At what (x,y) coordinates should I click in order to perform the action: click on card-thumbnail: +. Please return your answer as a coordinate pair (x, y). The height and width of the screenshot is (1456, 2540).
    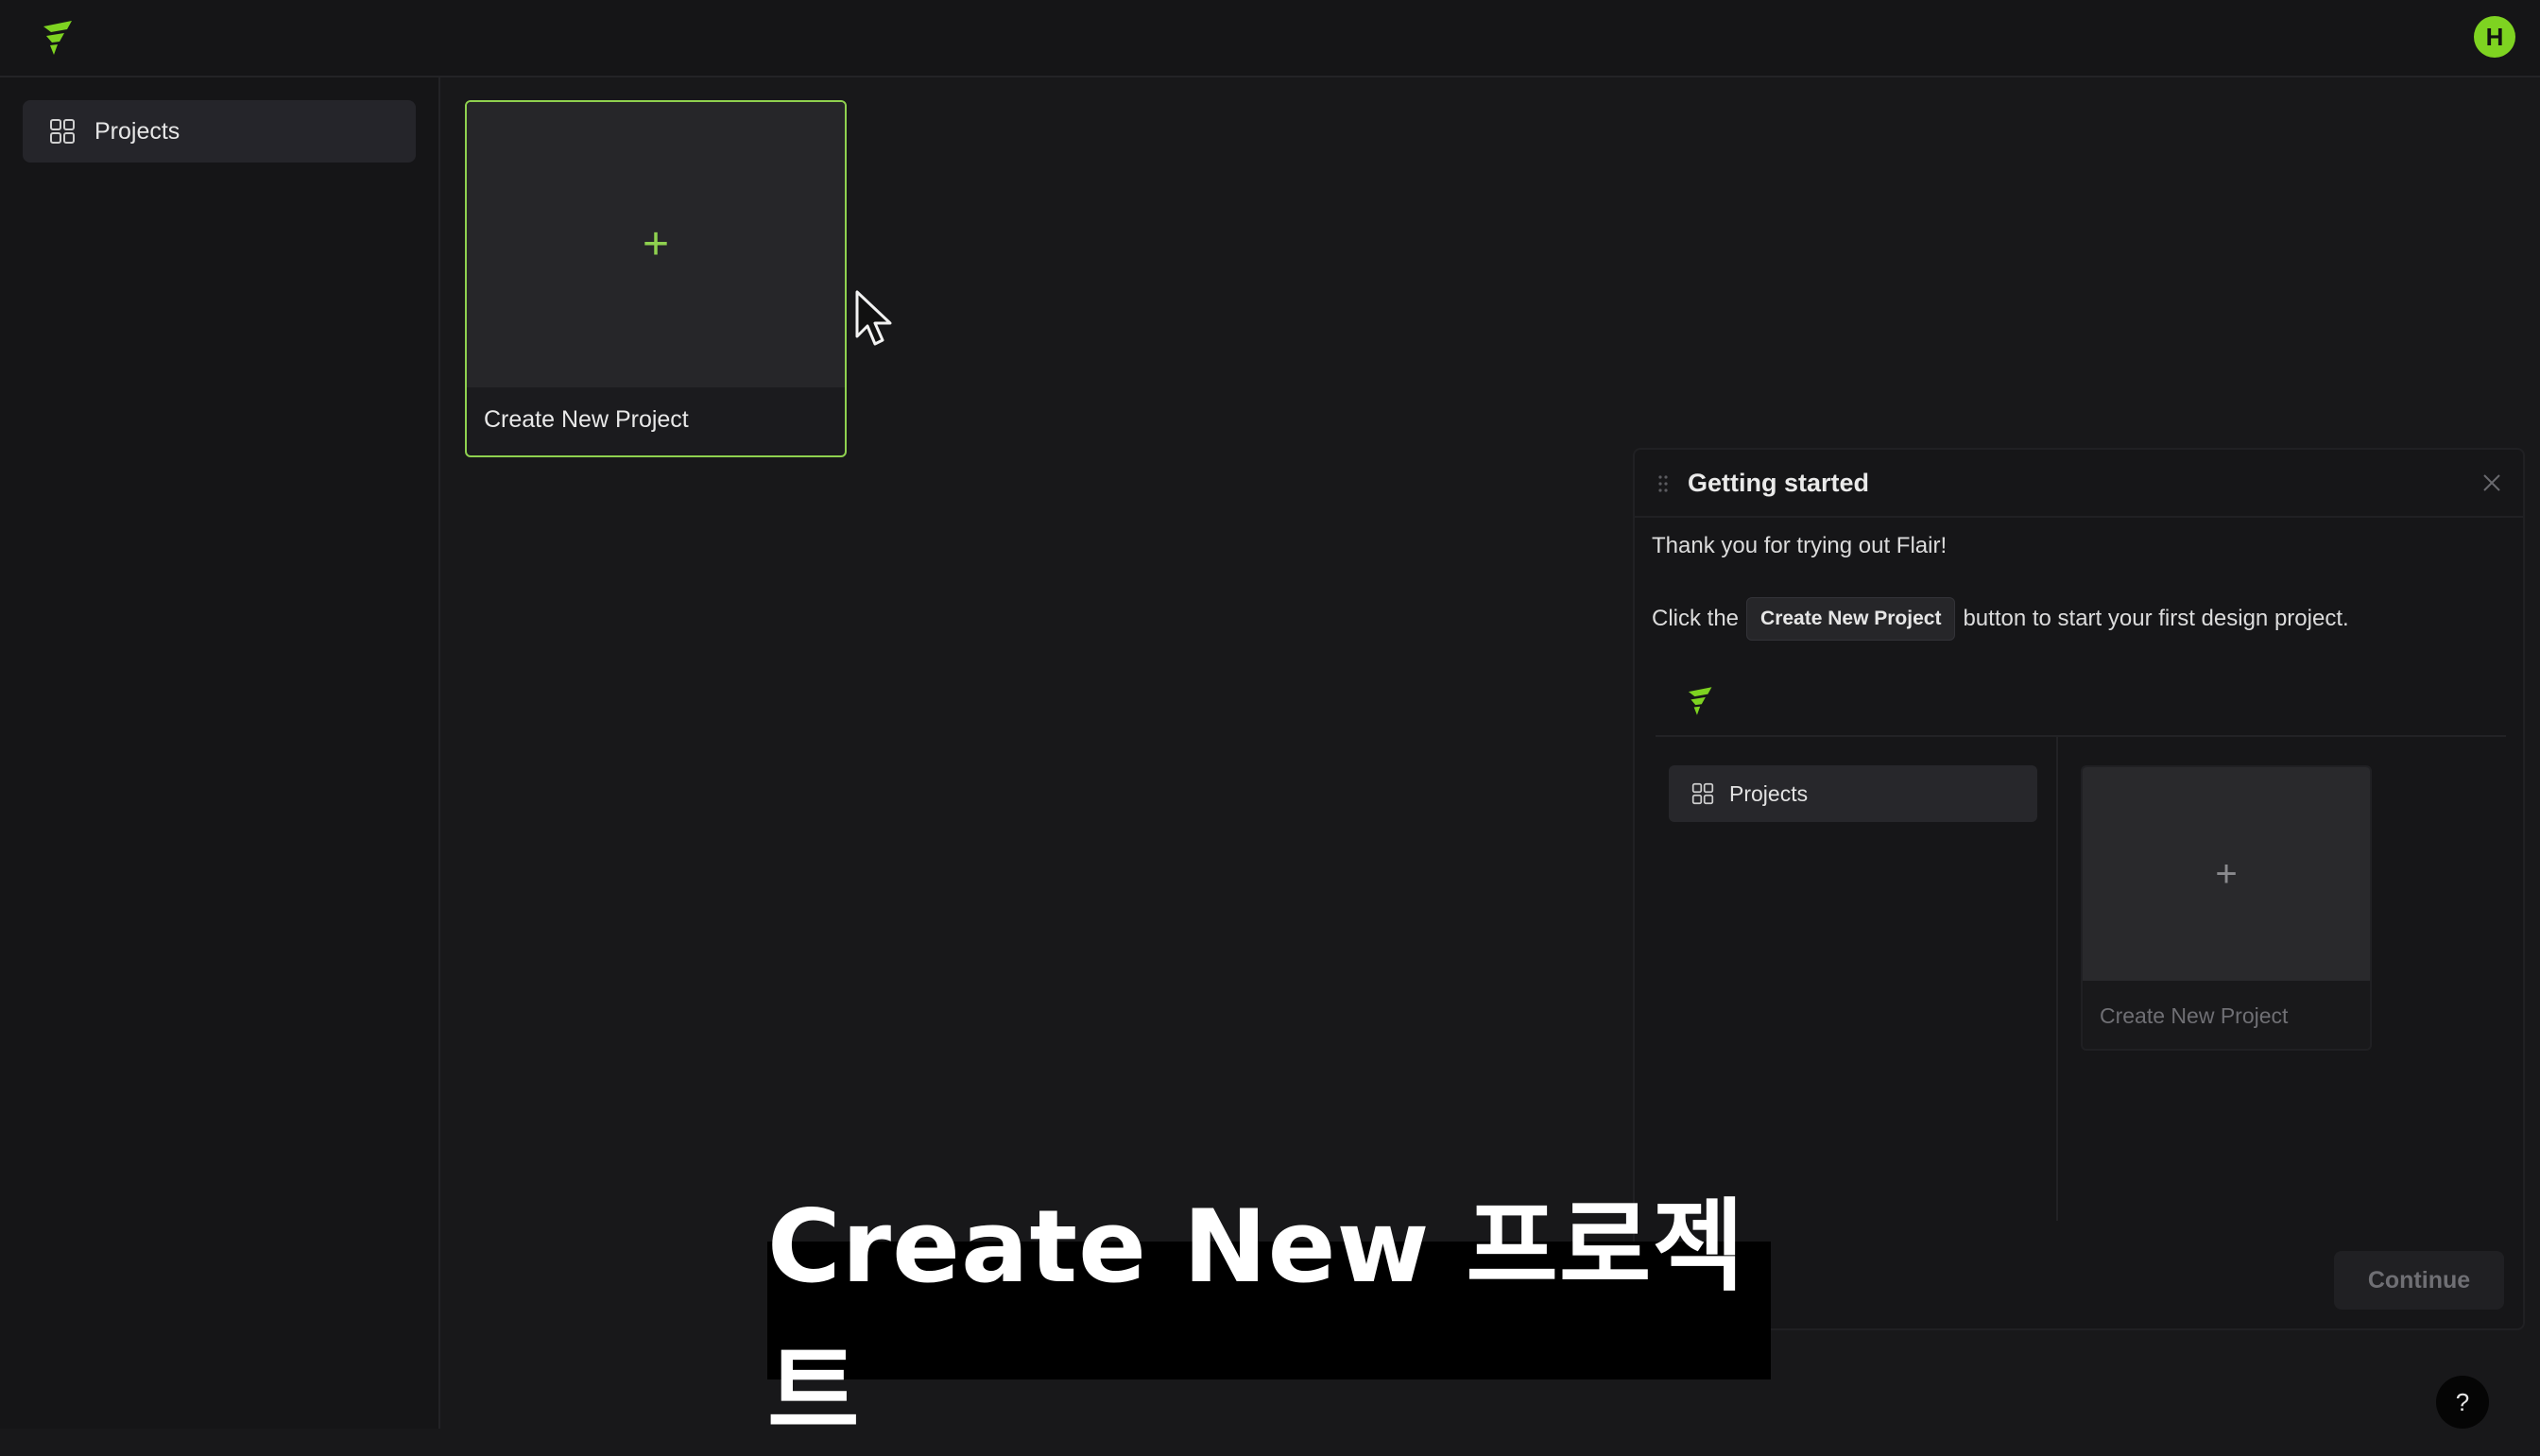
    Looking at the image, I should click on (656, 244).